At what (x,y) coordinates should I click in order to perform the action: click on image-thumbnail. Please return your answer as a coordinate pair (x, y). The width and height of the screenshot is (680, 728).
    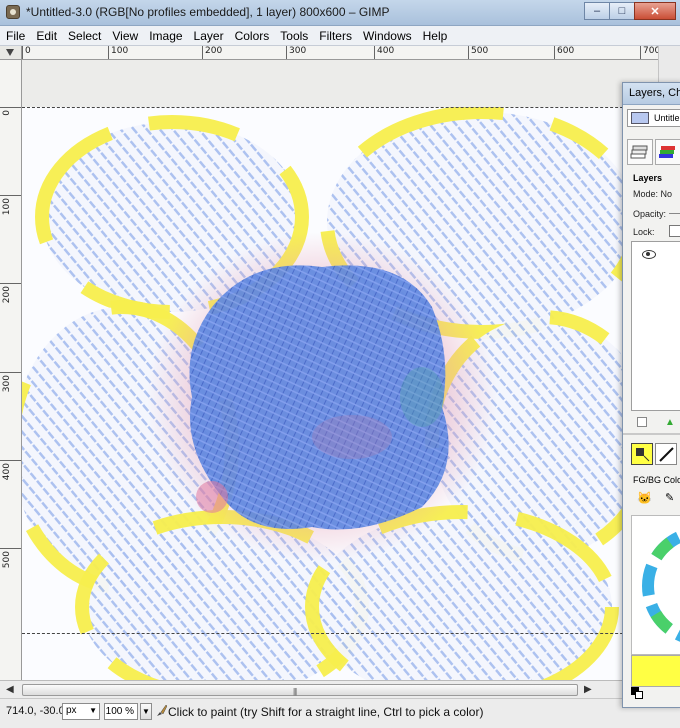
    Looking at the image, I should click on (640, 118).